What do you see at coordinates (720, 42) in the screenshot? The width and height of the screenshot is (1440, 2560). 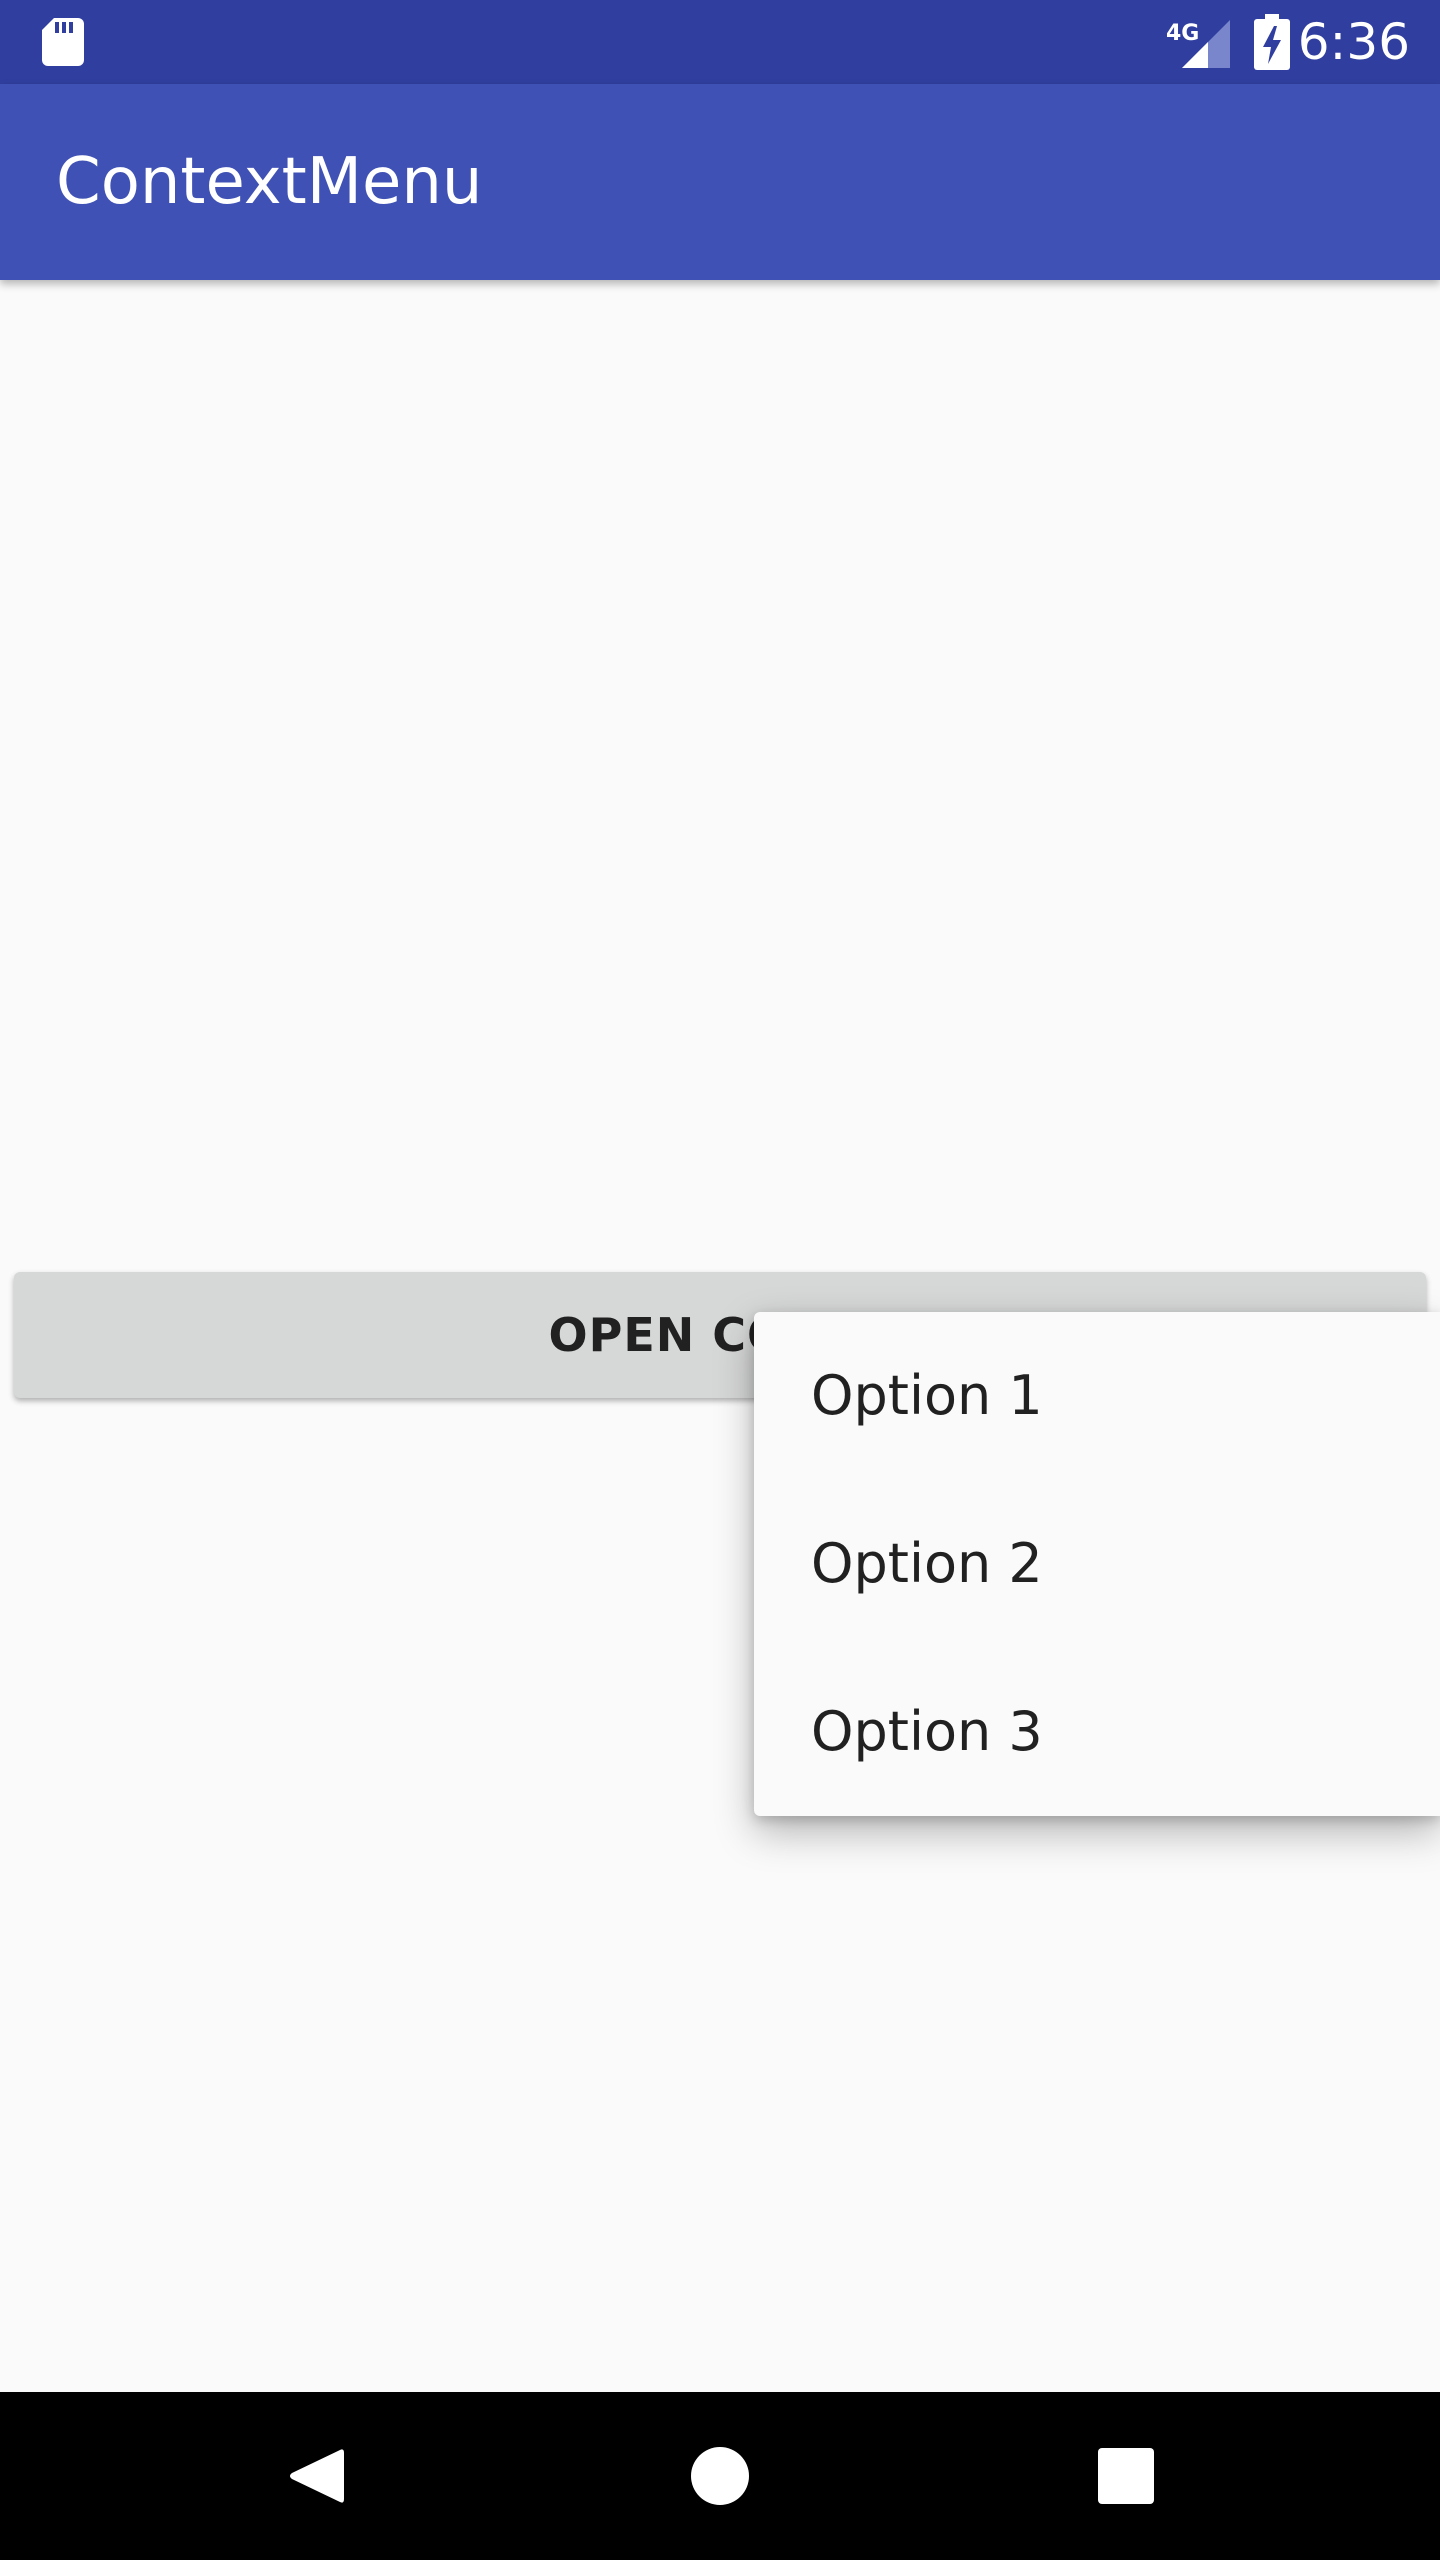 I see `status-bar: 4G 6:36` at bounding box center [720, 42].